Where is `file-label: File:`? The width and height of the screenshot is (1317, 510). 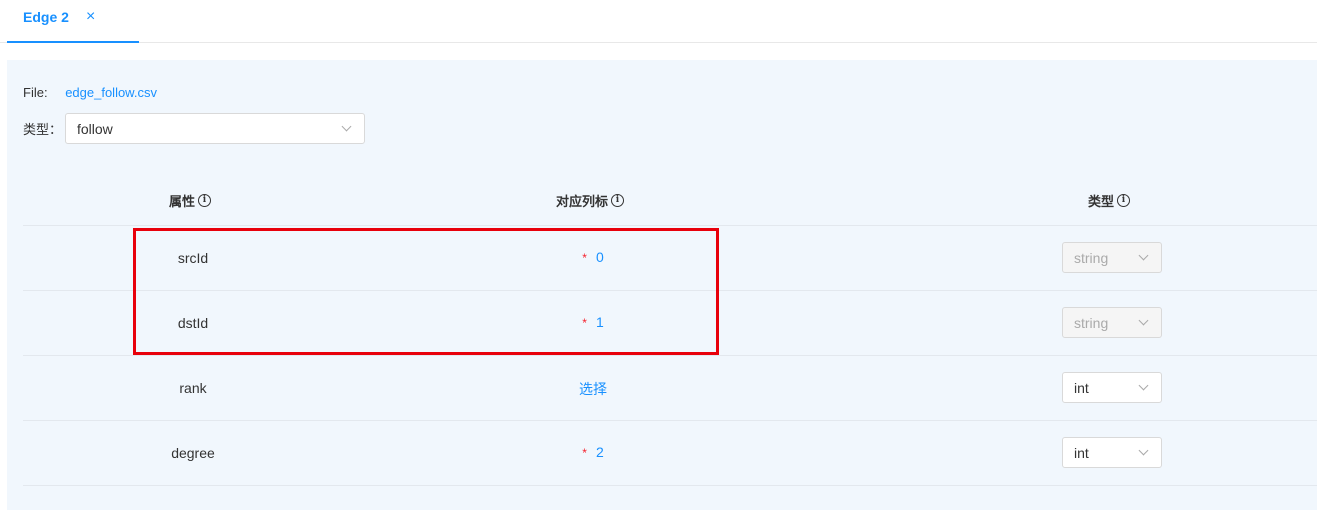
file-label: File: is located at coordinates (35, 92).